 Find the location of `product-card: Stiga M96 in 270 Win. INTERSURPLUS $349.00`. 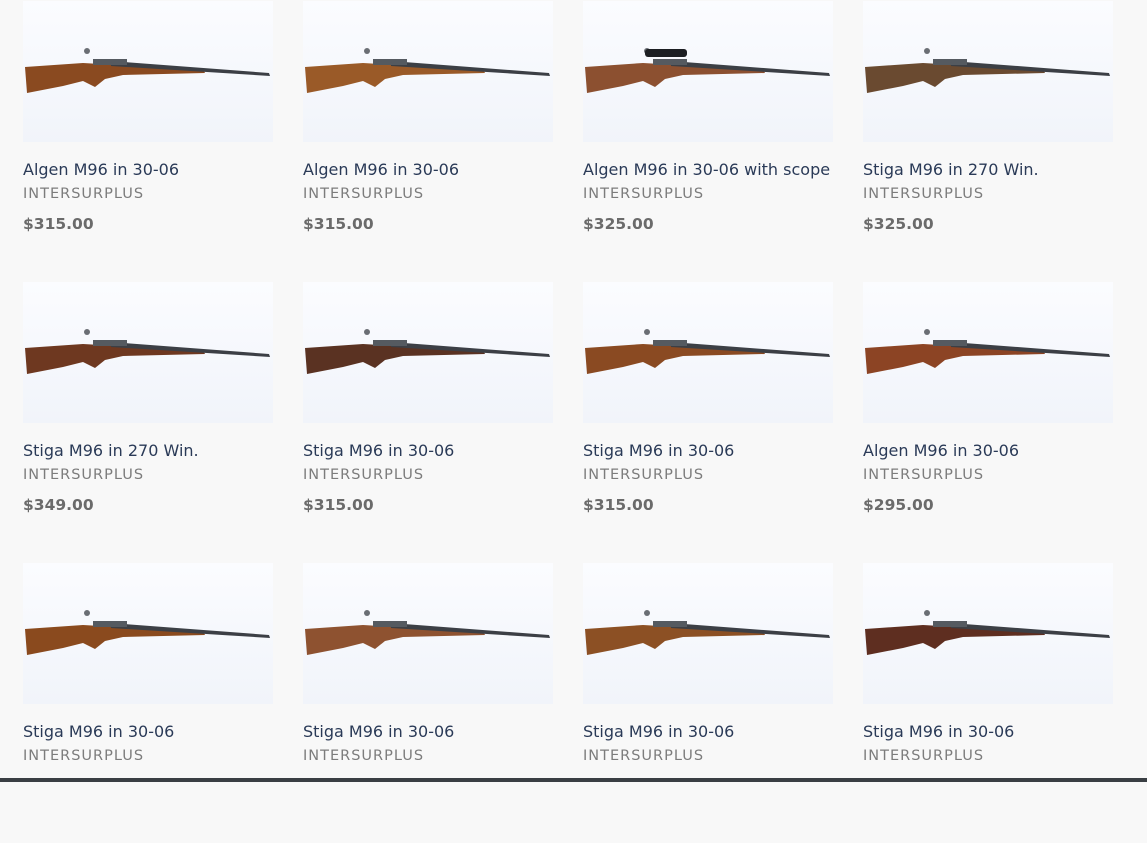

product-card: Stiga M96 in 270 Win. INTERSURPLUS $349.00 is located at coordinates (148, 421).